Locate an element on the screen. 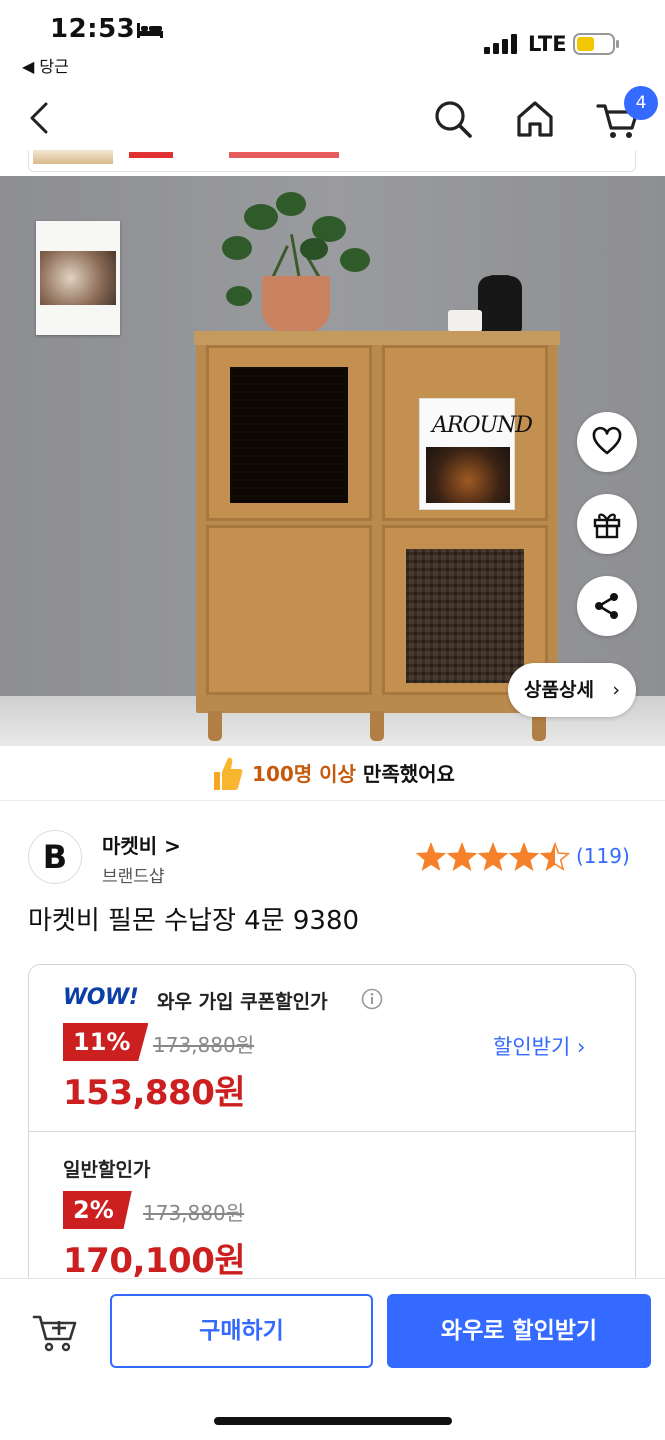  network-type: LTE is located at coordinates (547, 44).